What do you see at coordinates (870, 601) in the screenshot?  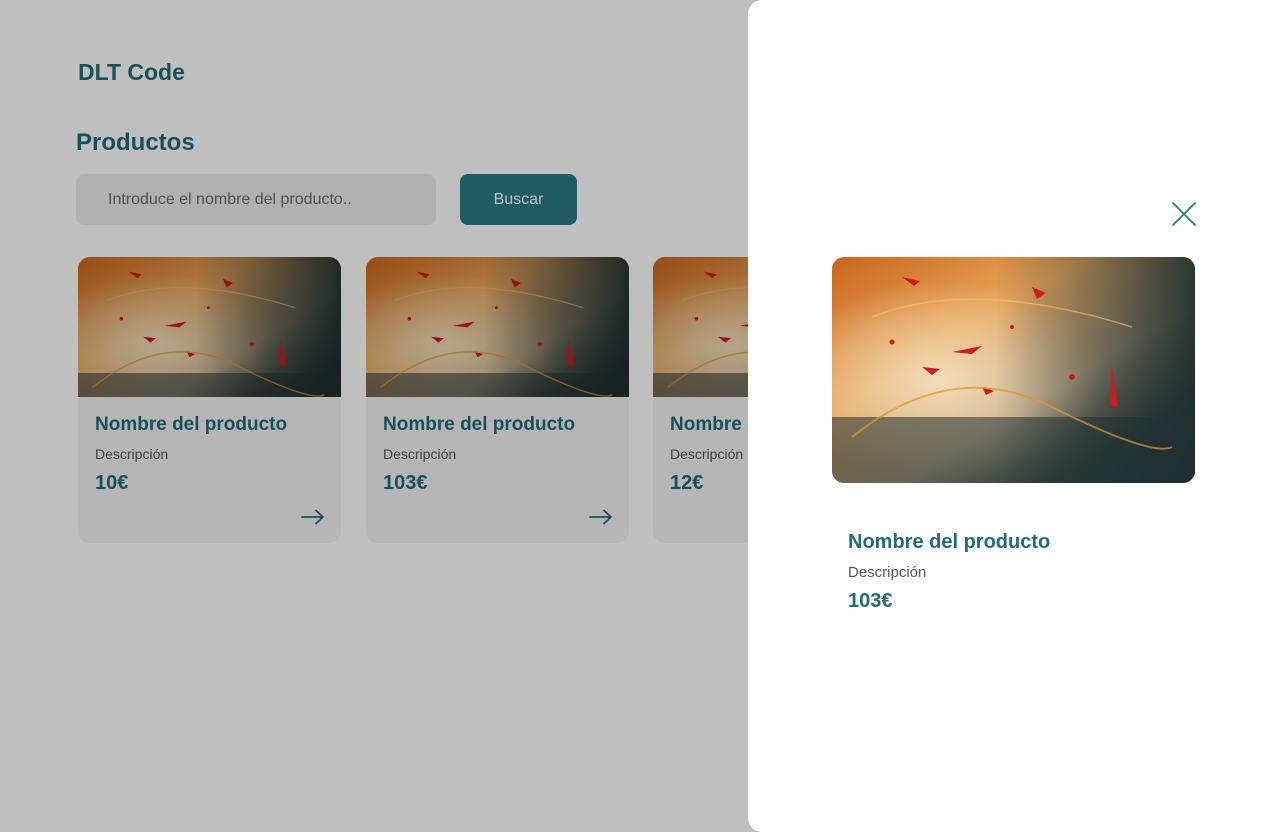 I see `product-detail-price: 103€` at bounding box center [870, 601].